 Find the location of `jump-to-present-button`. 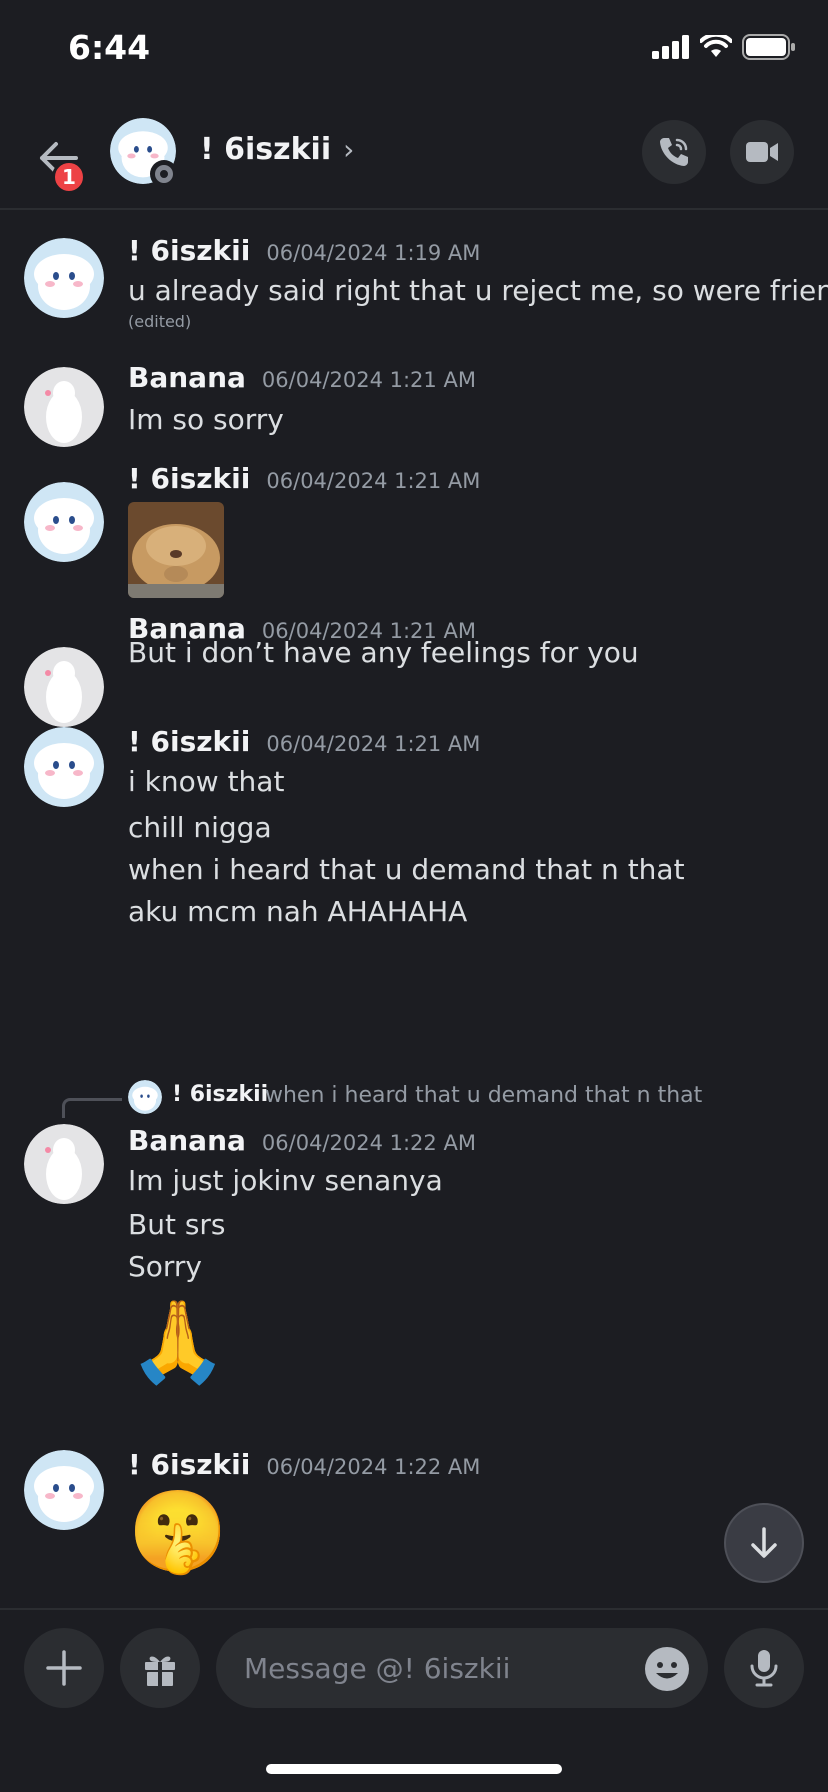

jump-to-present-button is located at coordinates (764, 1543).